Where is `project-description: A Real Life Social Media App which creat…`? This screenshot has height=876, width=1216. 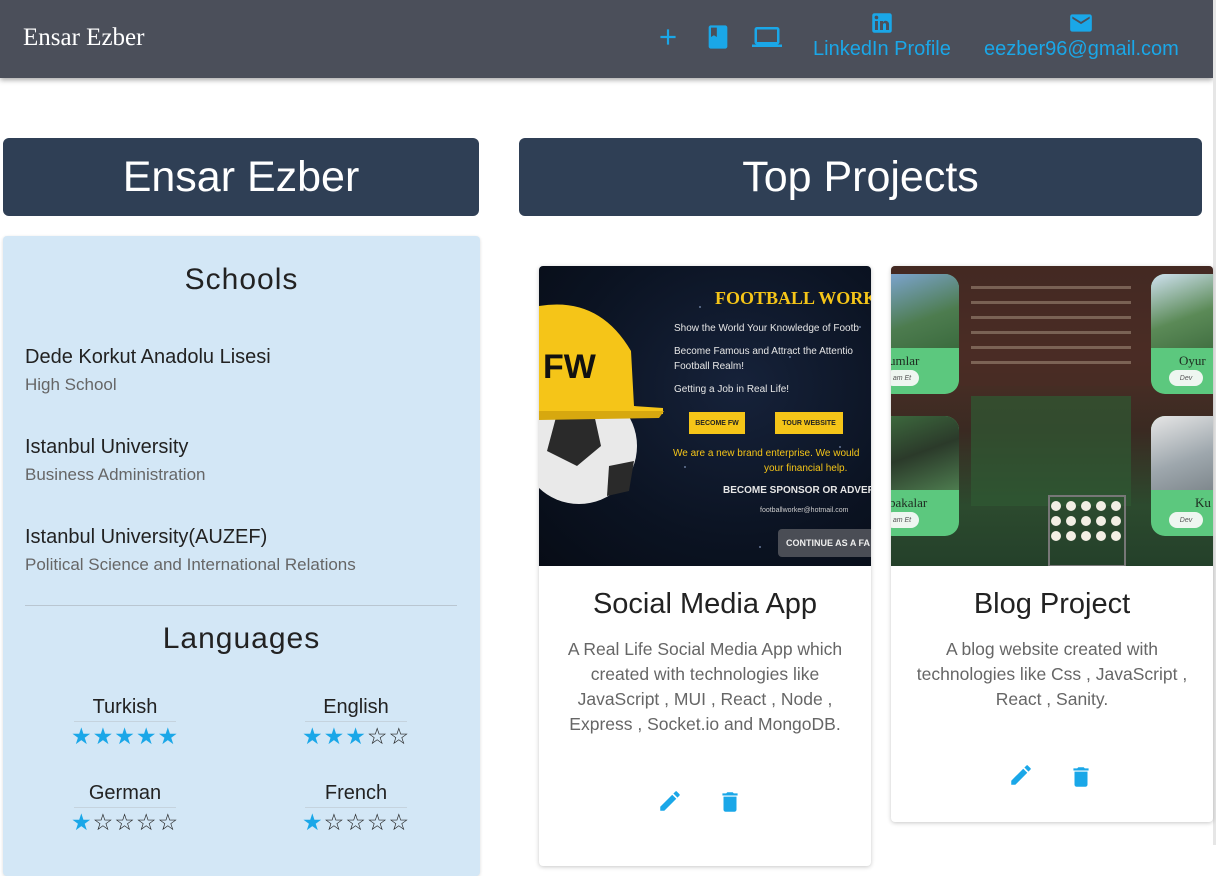 project-description: A Real Life Social Media App which creat… is located at coordinates (705, 686).